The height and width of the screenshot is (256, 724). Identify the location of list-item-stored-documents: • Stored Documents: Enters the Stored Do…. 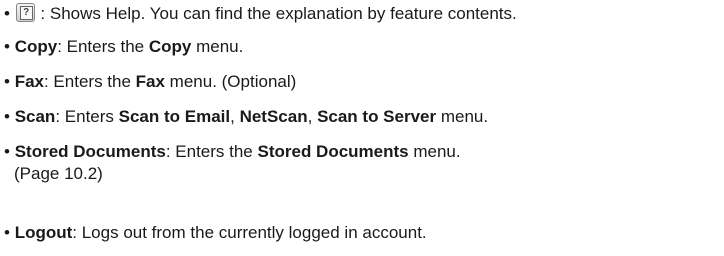
(232, 162).